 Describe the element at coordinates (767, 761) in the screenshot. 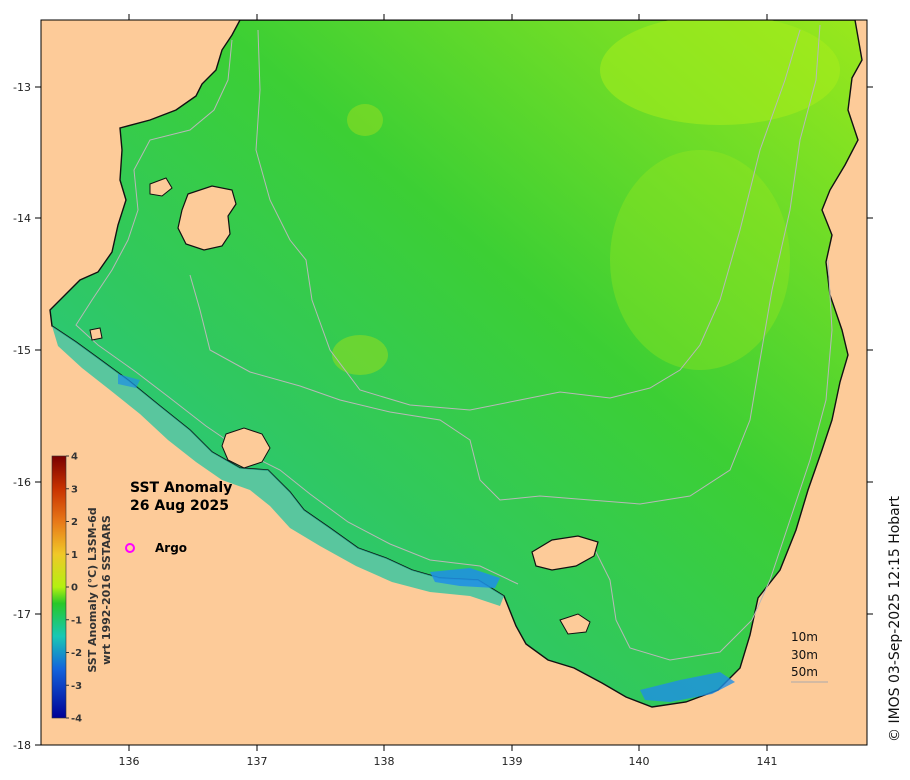

I see `x-tick-label: 141` at that location.